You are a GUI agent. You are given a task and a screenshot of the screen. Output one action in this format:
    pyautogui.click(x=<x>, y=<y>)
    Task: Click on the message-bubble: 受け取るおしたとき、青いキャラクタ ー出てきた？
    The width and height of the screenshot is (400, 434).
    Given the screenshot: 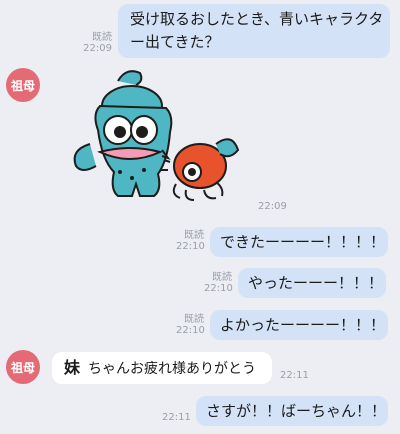 What is the action you would take?
    pyautogui.click(x=254, y=31)
    